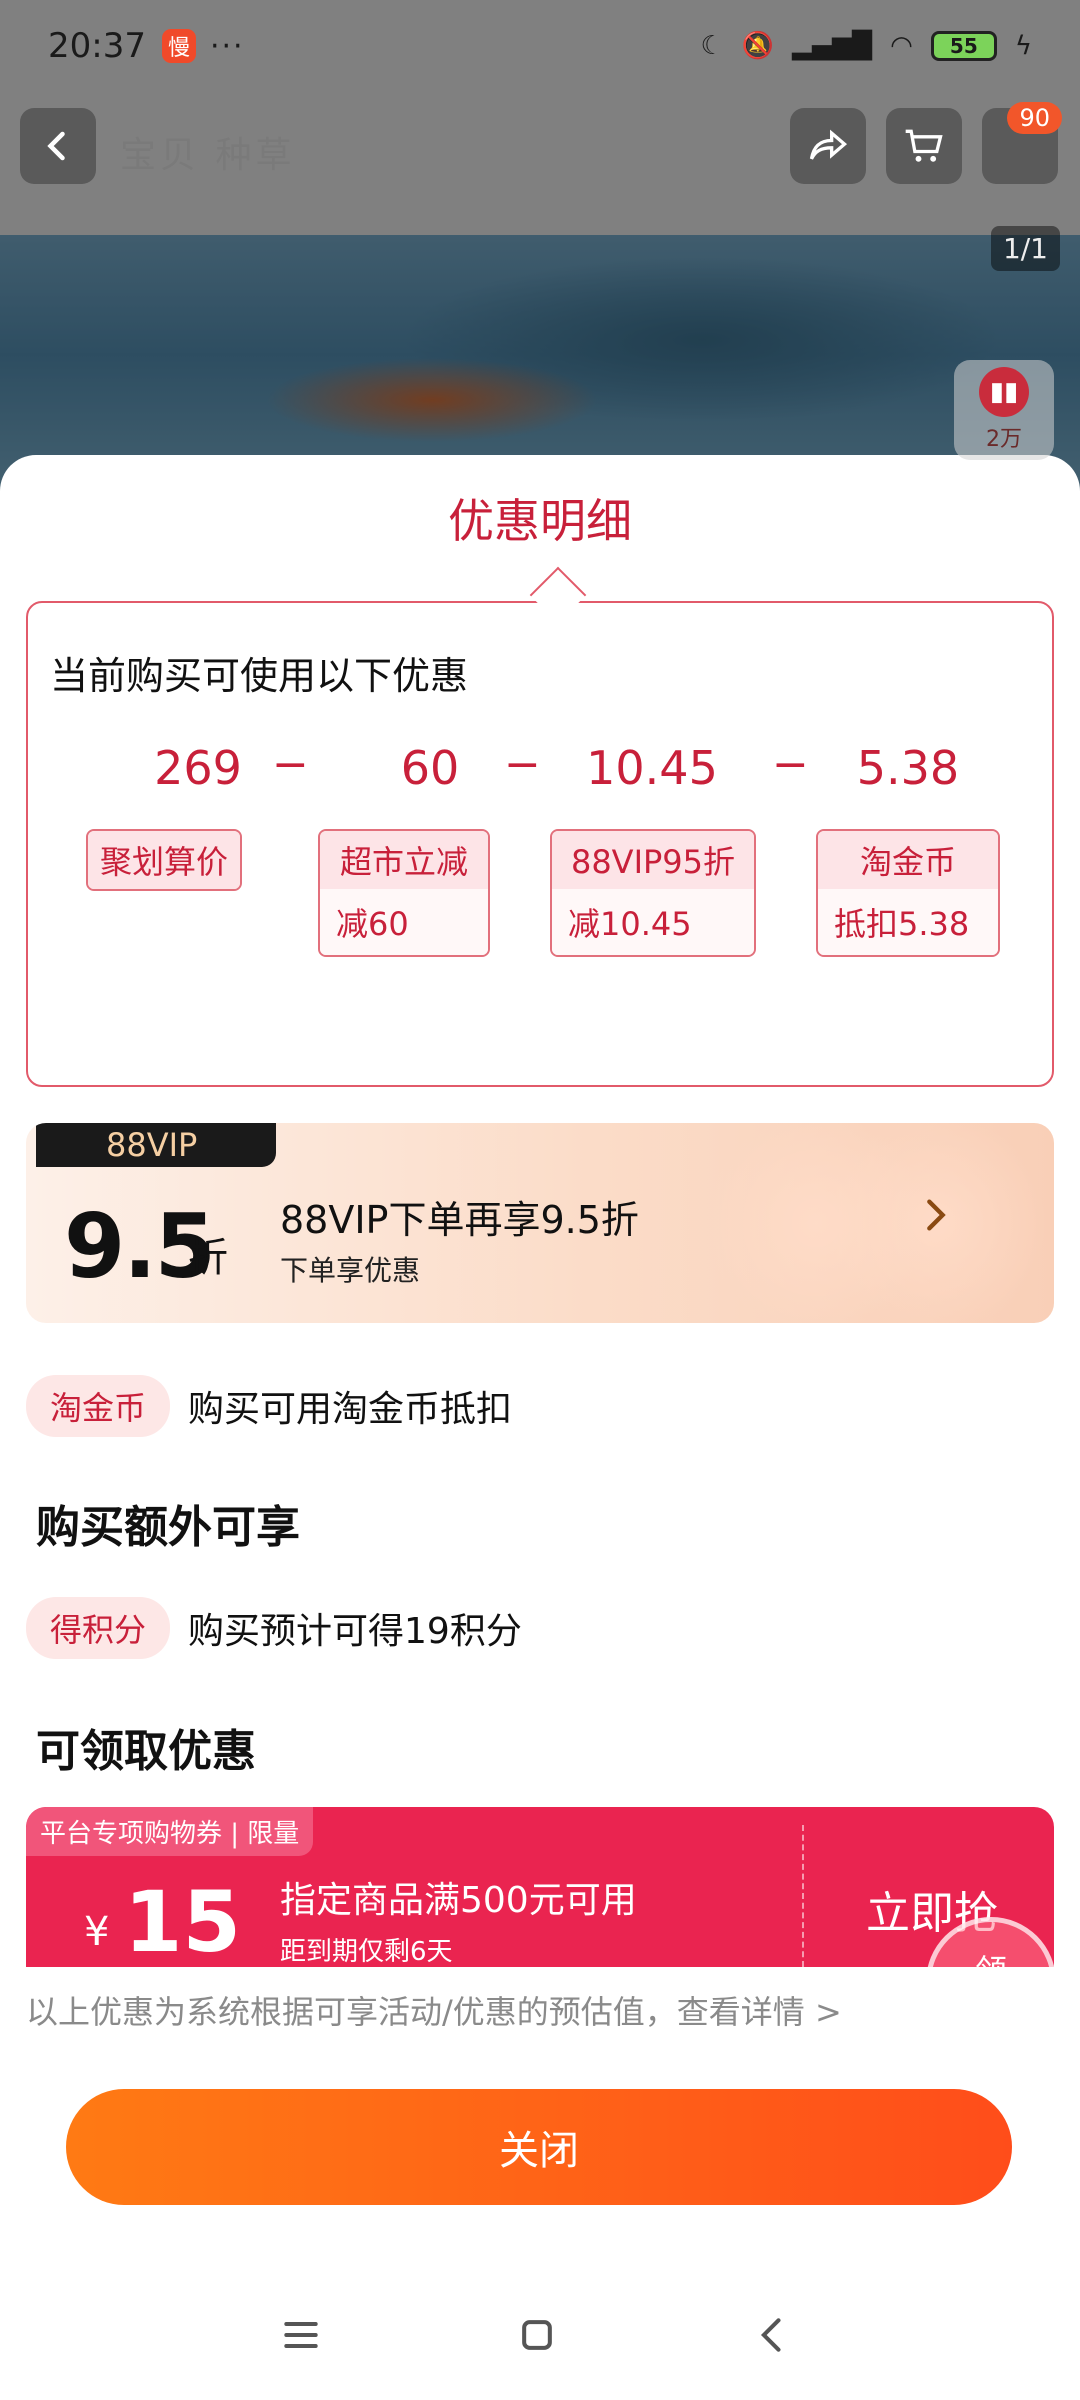  What do you see at coordinates (540, 521) in the screenshot?
I see `sheet-title: 优惠明细` at bounding box center [540, 521].